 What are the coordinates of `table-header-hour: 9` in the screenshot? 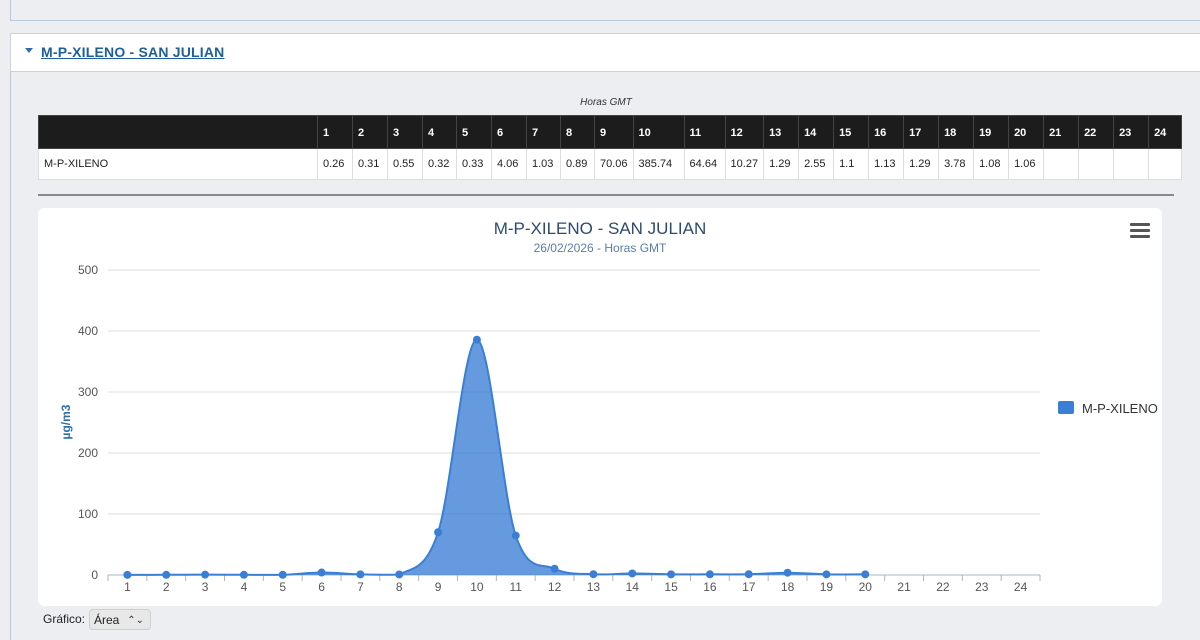 It's located at (614, 132).